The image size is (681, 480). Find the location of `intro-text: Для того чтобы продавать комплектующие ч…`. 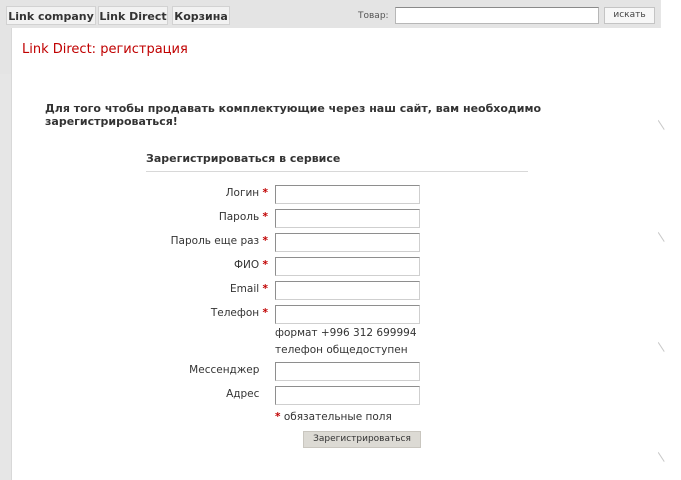

intro-text: Для того чтобы продавать комплектующие ч… is located at coordinates (293, 115).